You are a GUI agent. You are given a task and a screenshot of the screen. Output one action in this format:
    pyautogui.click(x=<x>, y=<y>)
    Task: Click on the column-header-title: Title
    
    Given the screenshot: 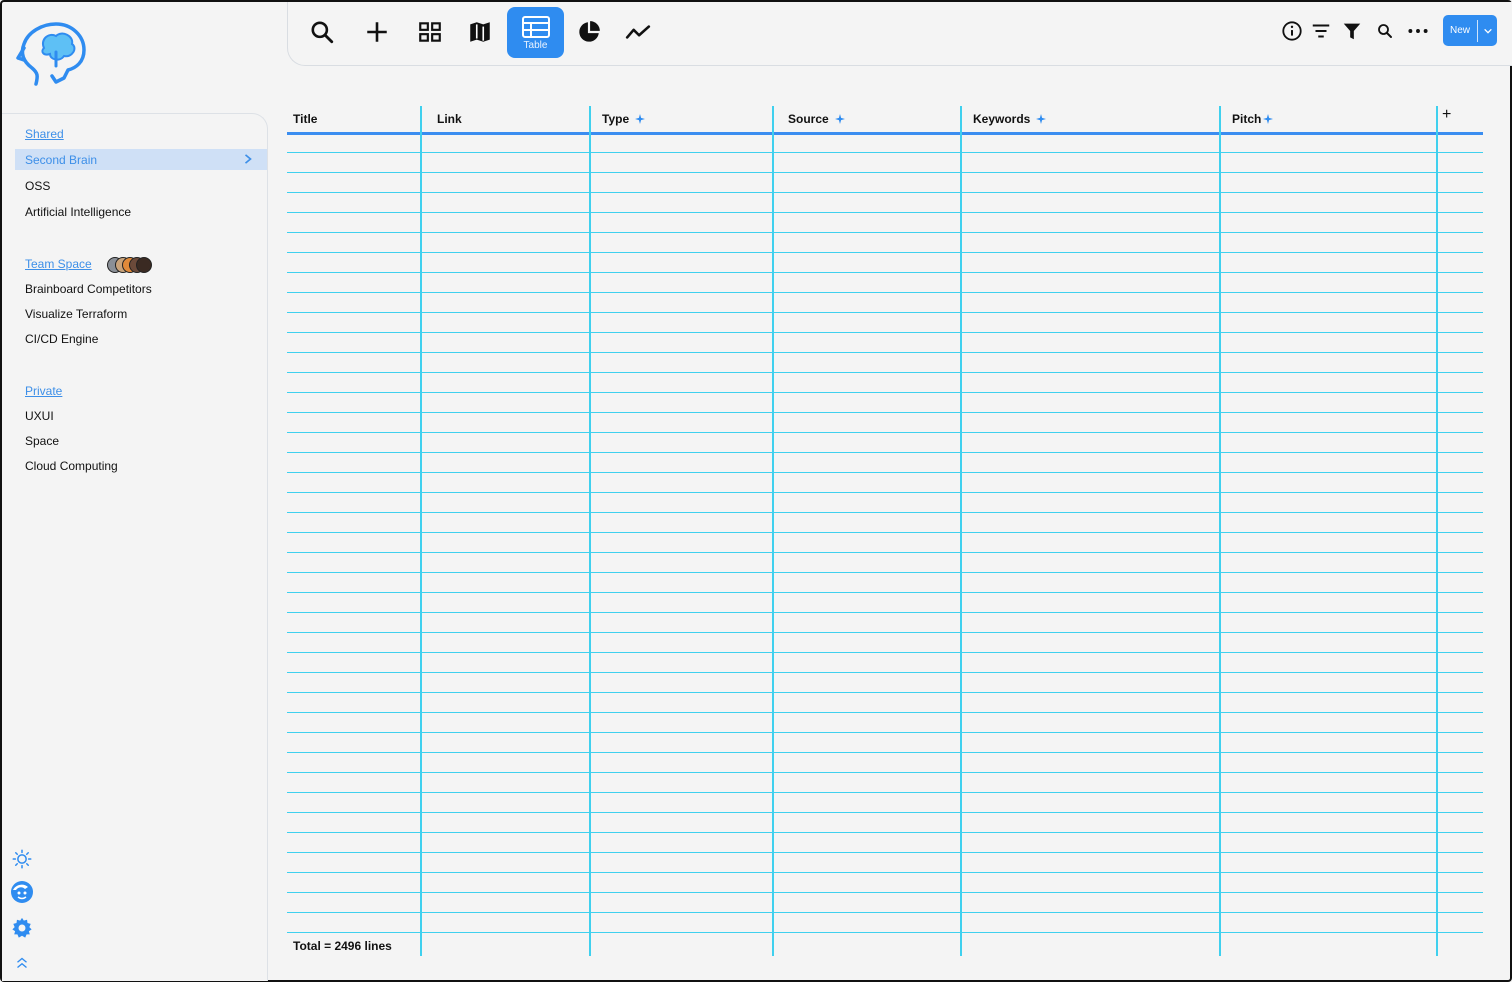 What is the action you would take?
    pyautogui.click(x=305, y=118)
    